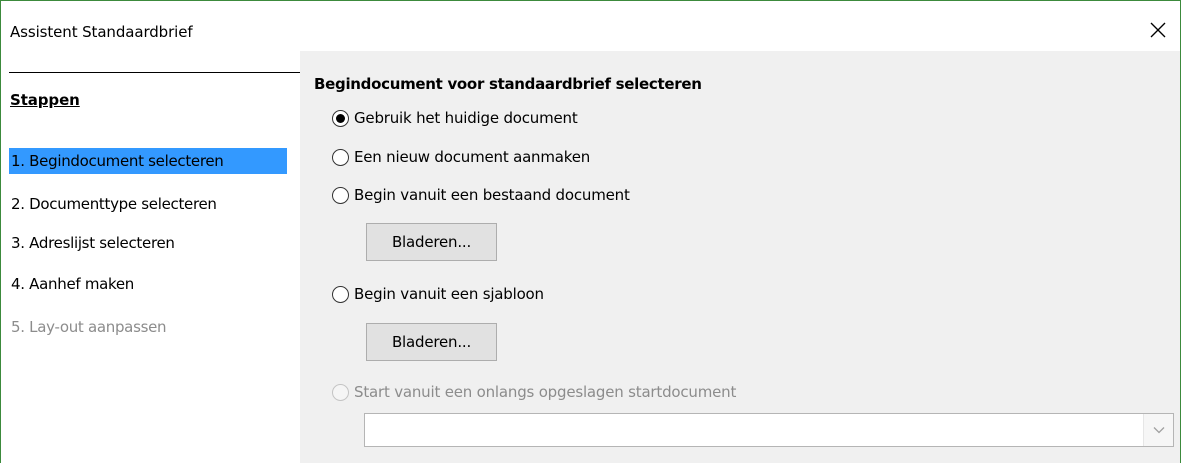 The width and height of the screenshot is (1181, 463). Describe the element at coordinates (114, 204) in the screenshot. I see `step-item-documenttype: 2. Documenttype selecteren` at that location.